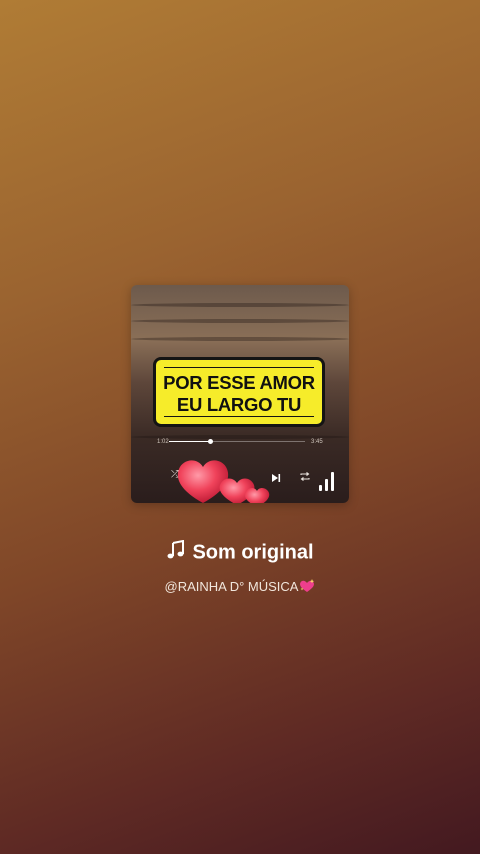 The image size is (480, 854). What do you see at coordinates (307, 587) in the screenshot?
I see `sparkling-heart-icon` at bounding box center [307, 587].